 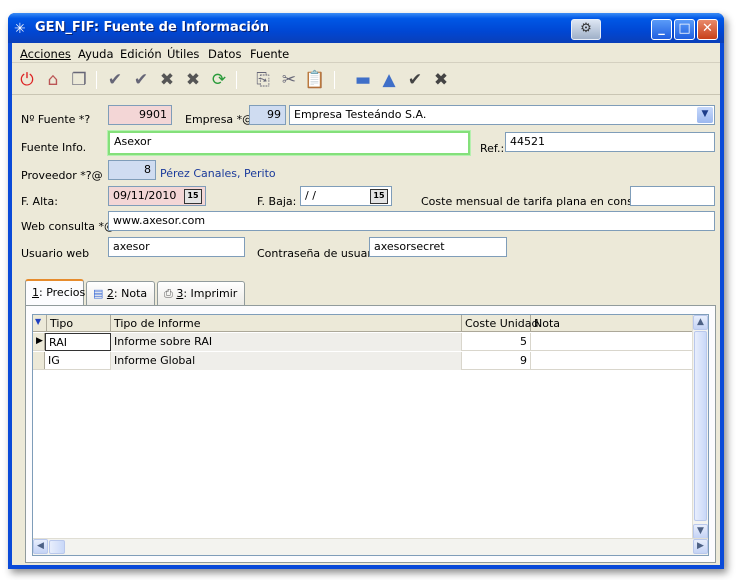 I want to click on vertical-scrollbar: ▲ ▼, so click(x=700, y=427).